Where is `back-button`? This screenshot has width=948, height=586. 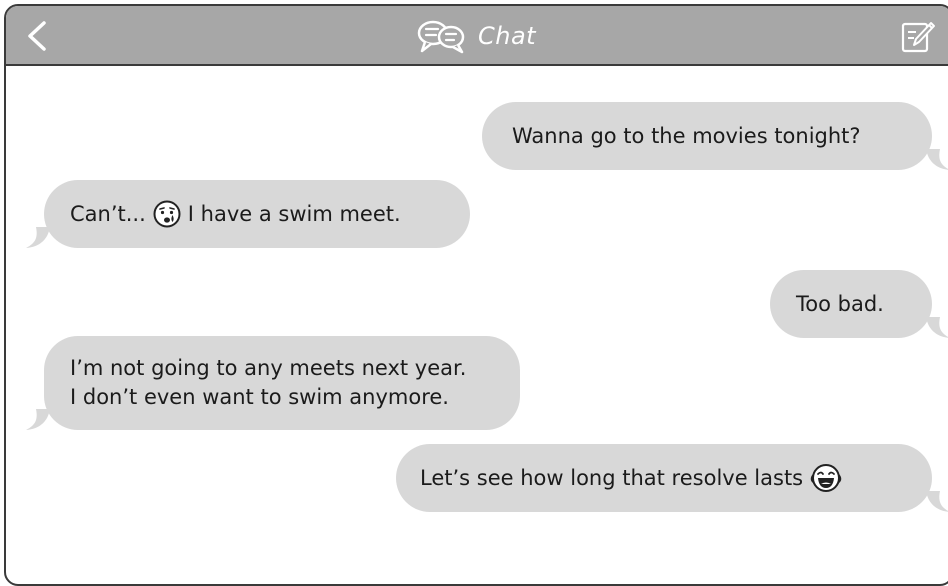
back-button is located at coordinates (37, 36).